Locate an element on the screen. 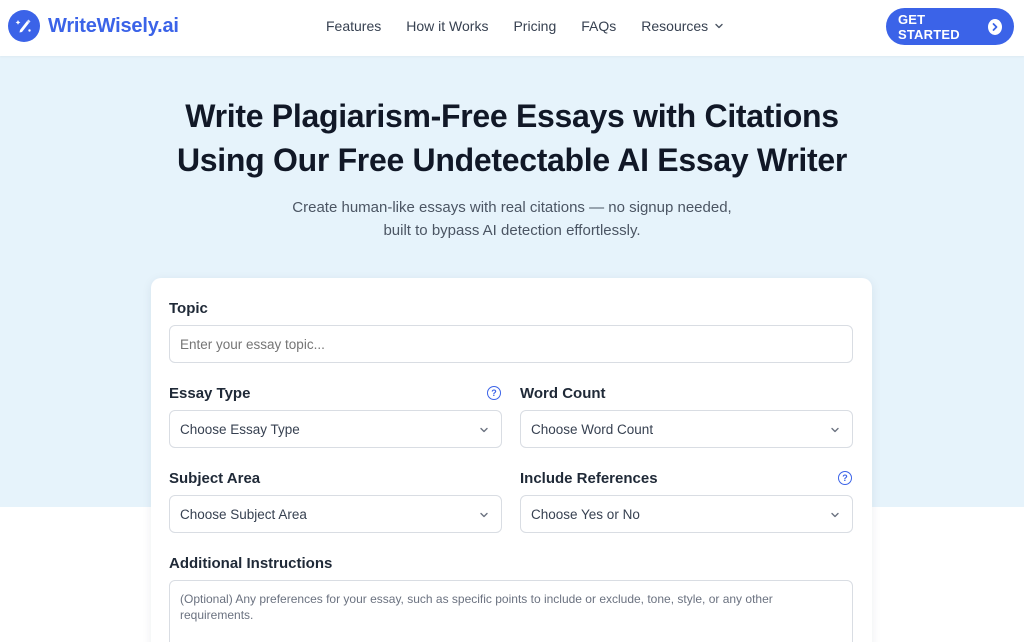 Image resolution: width=1024 pixels, height=642 pixels. arrow-right-icon is located at coordinates (994, 26).